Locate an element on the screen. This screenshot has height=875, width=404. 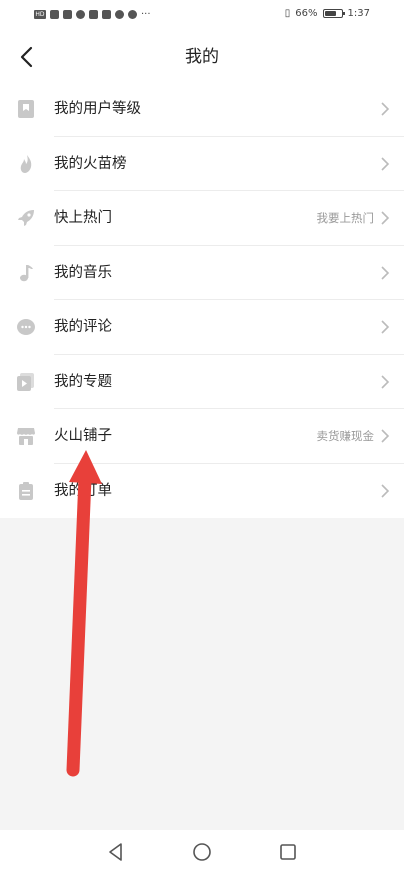
battery-percent: 66% is located at coordinates (306, 13).